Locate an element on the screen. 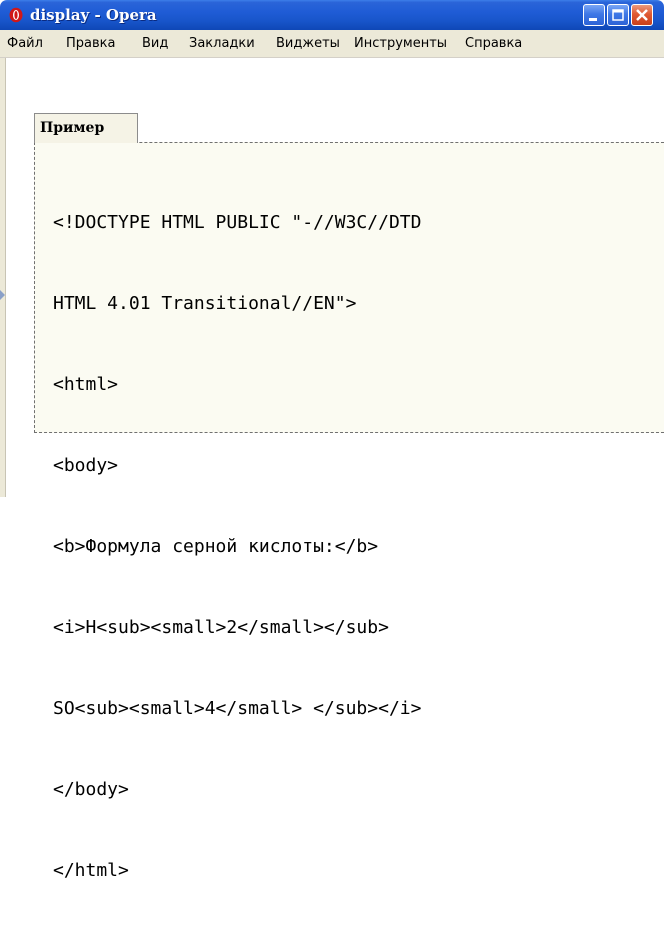  menu-item-widgets: Виджеты is located at coordinates (308, 44).